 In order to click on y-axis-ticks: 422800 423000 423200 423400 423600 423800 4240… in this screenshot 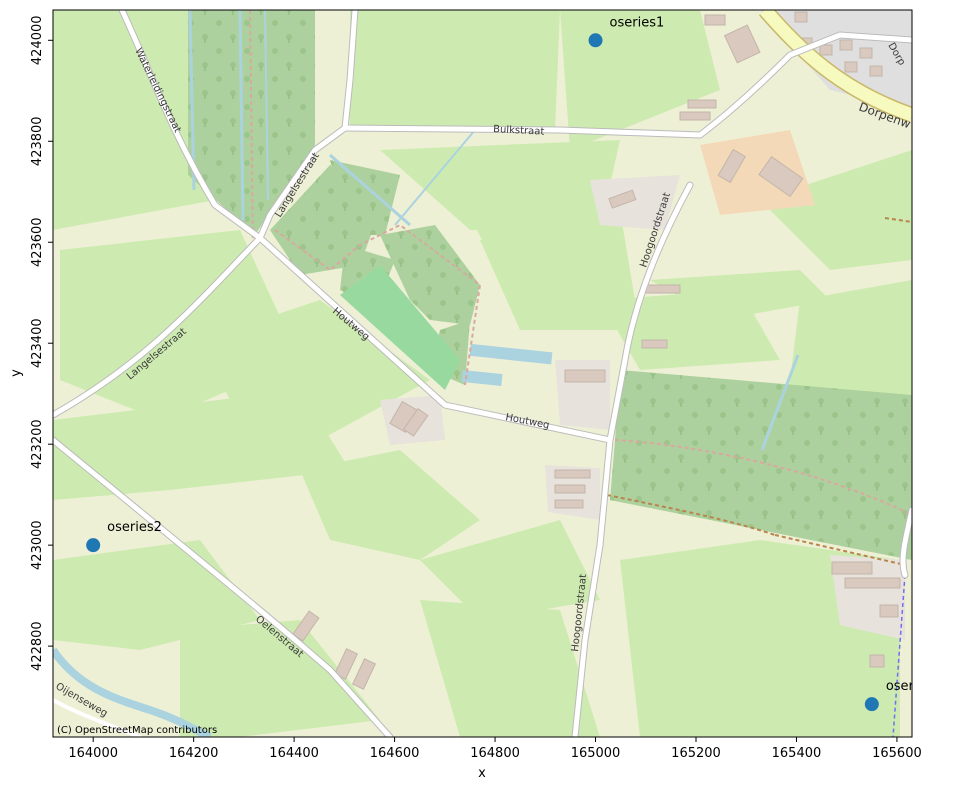, I will do `click(41, 343)`.